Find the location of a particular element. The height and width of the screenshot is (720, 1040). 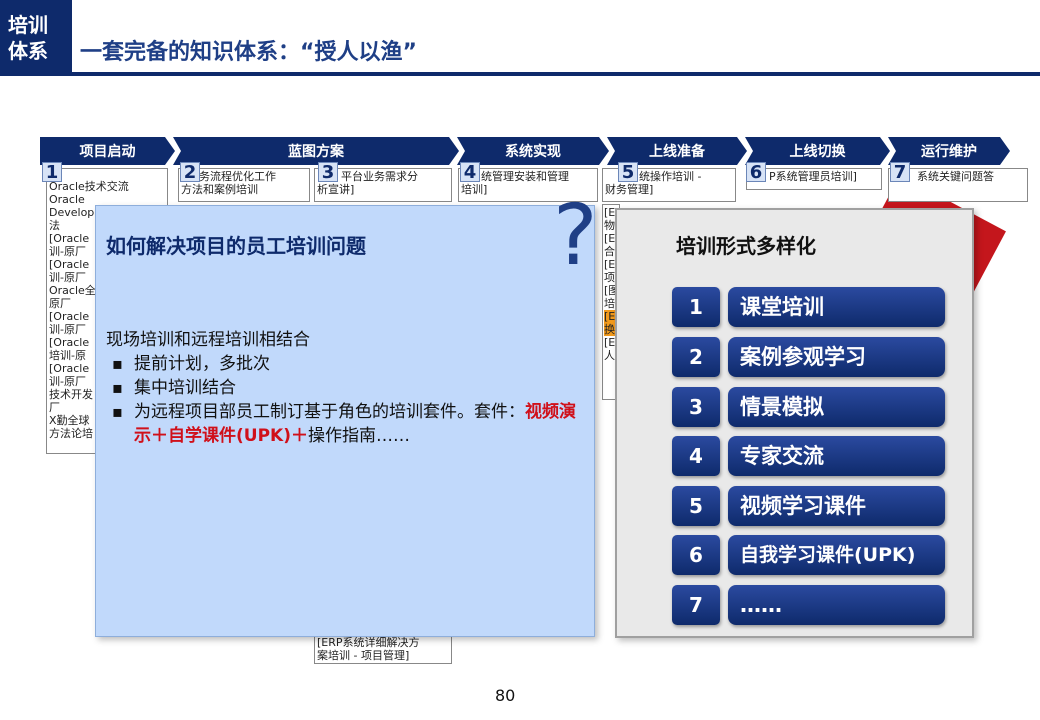

column-5-number: 5 is located at coordinates (628, 172).